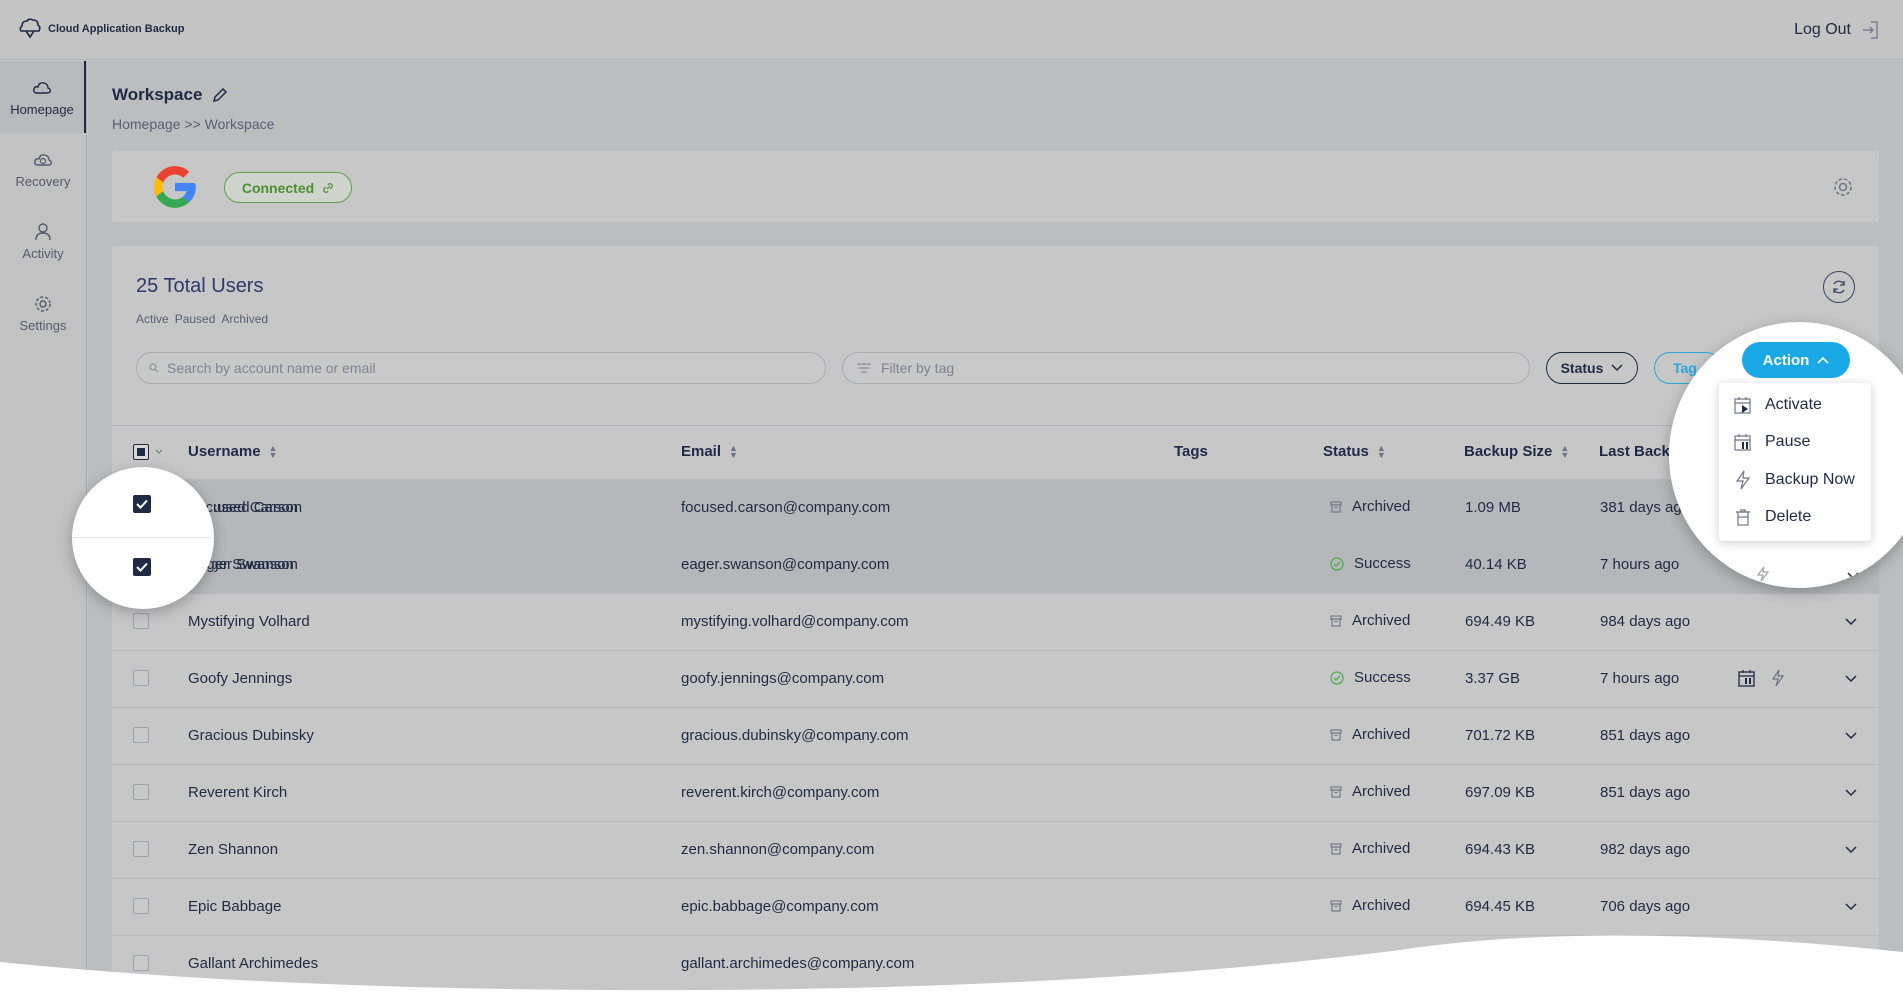 This screenshot has height=992, width=1903. What do you see at coordinates (1839, 287) in the screenshot?
I see `refresh-button` at bounding box center [1839, 287].